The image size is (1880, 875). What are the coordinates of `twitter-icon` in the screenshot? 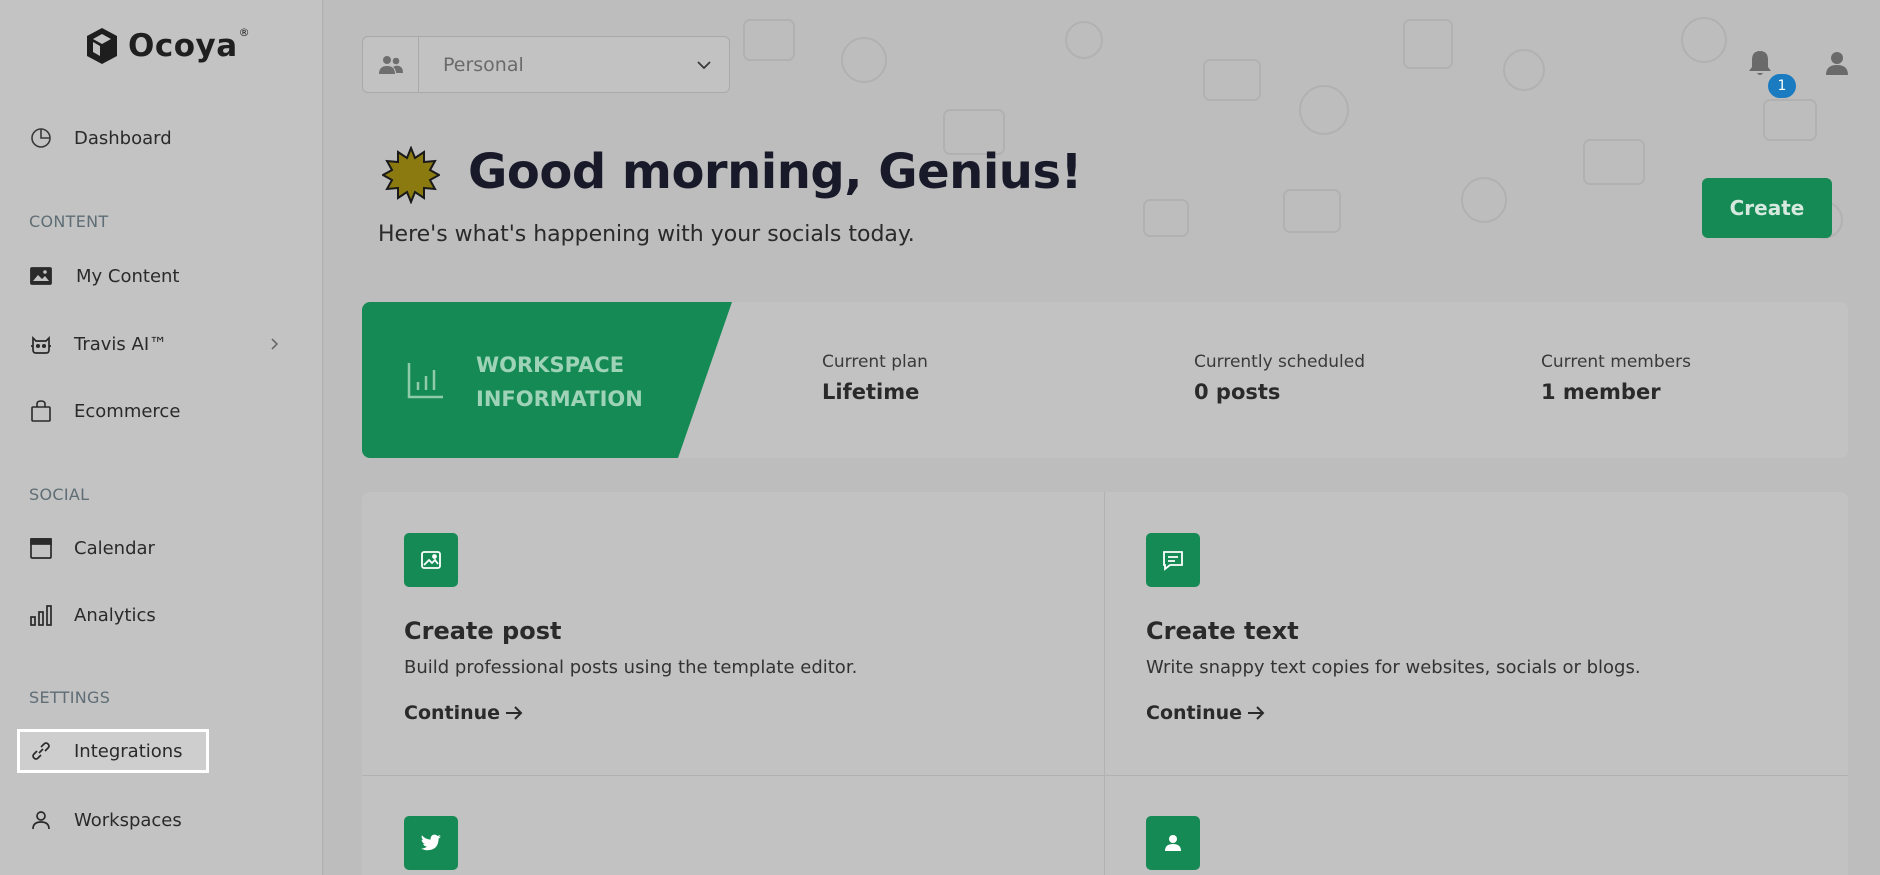 It's located at (431, 843).